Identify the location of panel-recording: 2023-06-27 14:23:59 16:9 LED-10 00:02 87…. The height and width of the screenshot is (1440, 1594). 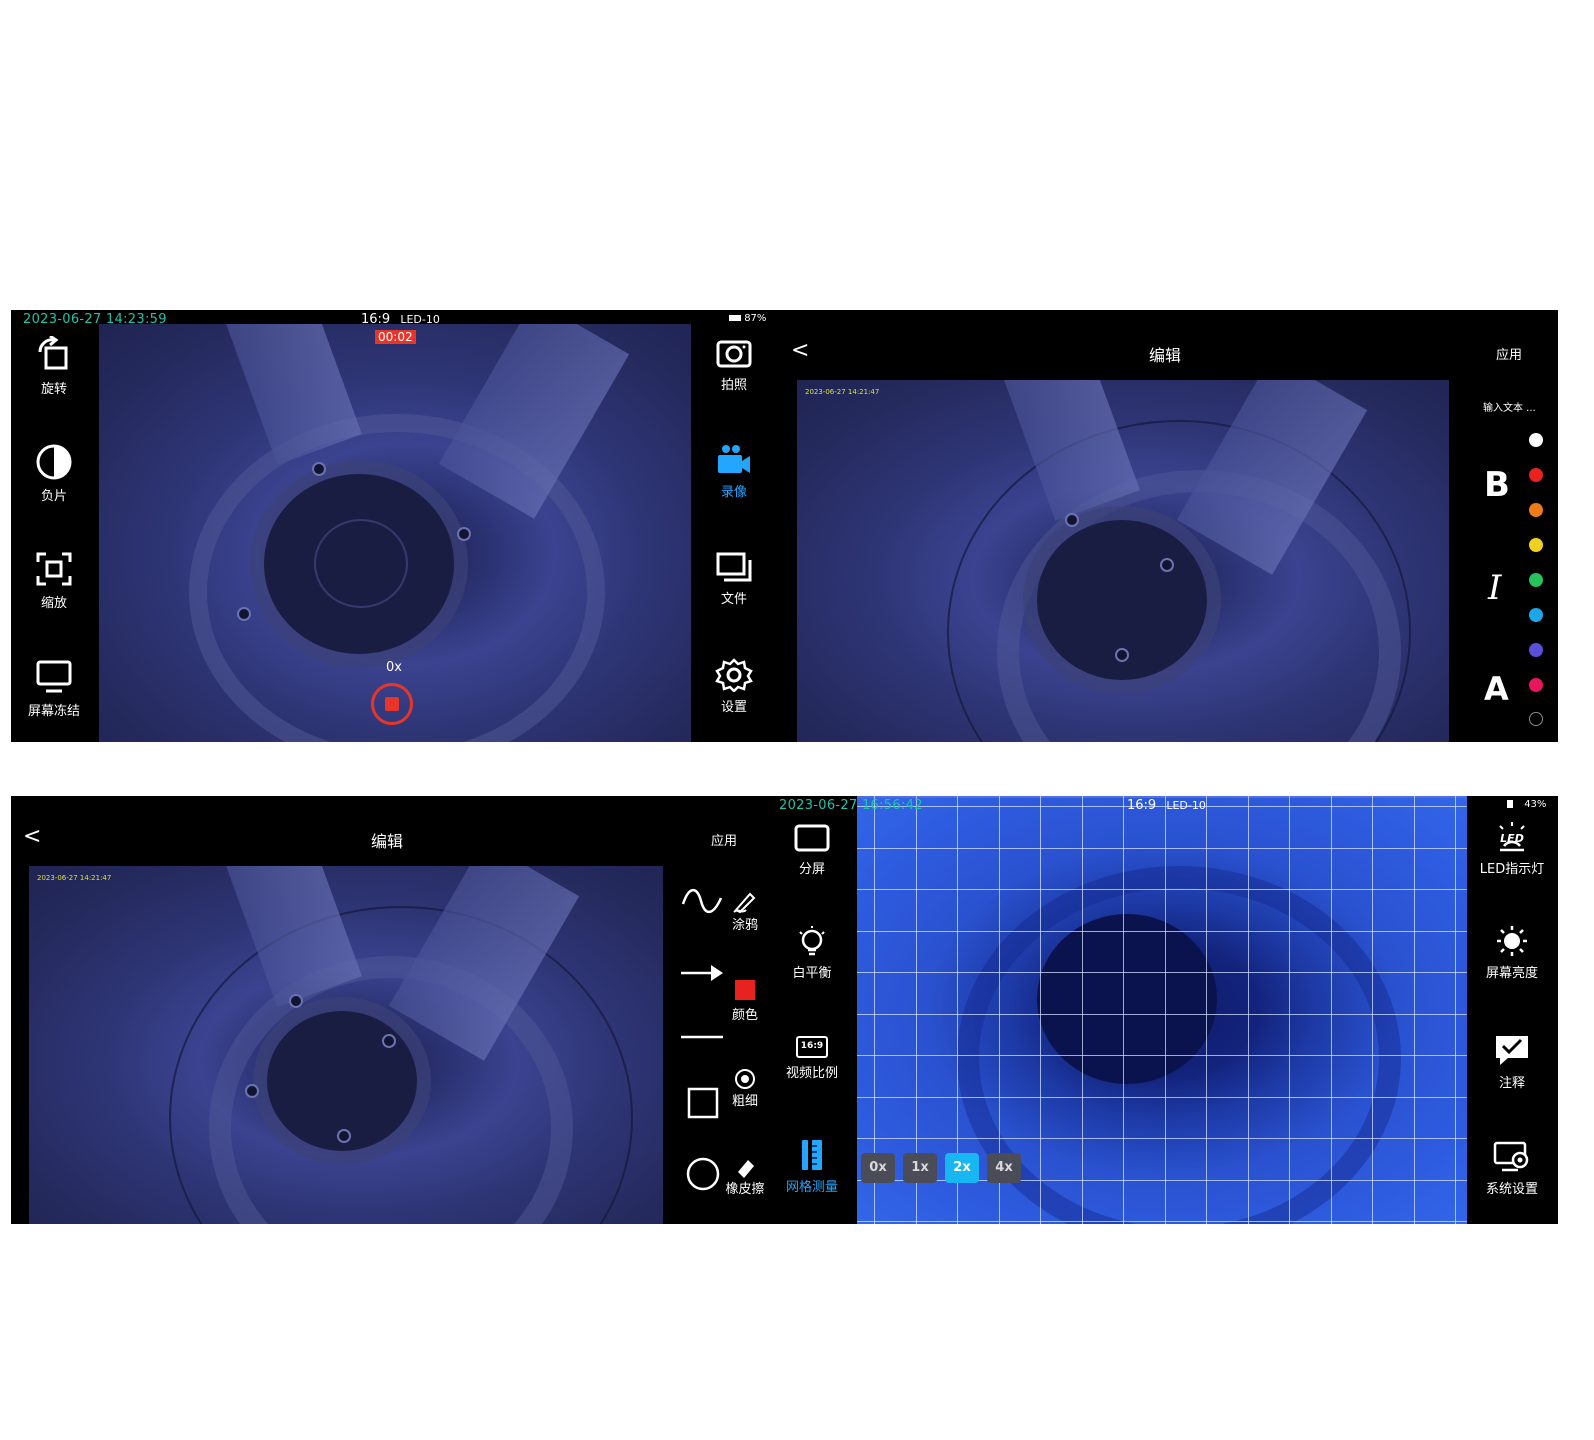
(396, 526).